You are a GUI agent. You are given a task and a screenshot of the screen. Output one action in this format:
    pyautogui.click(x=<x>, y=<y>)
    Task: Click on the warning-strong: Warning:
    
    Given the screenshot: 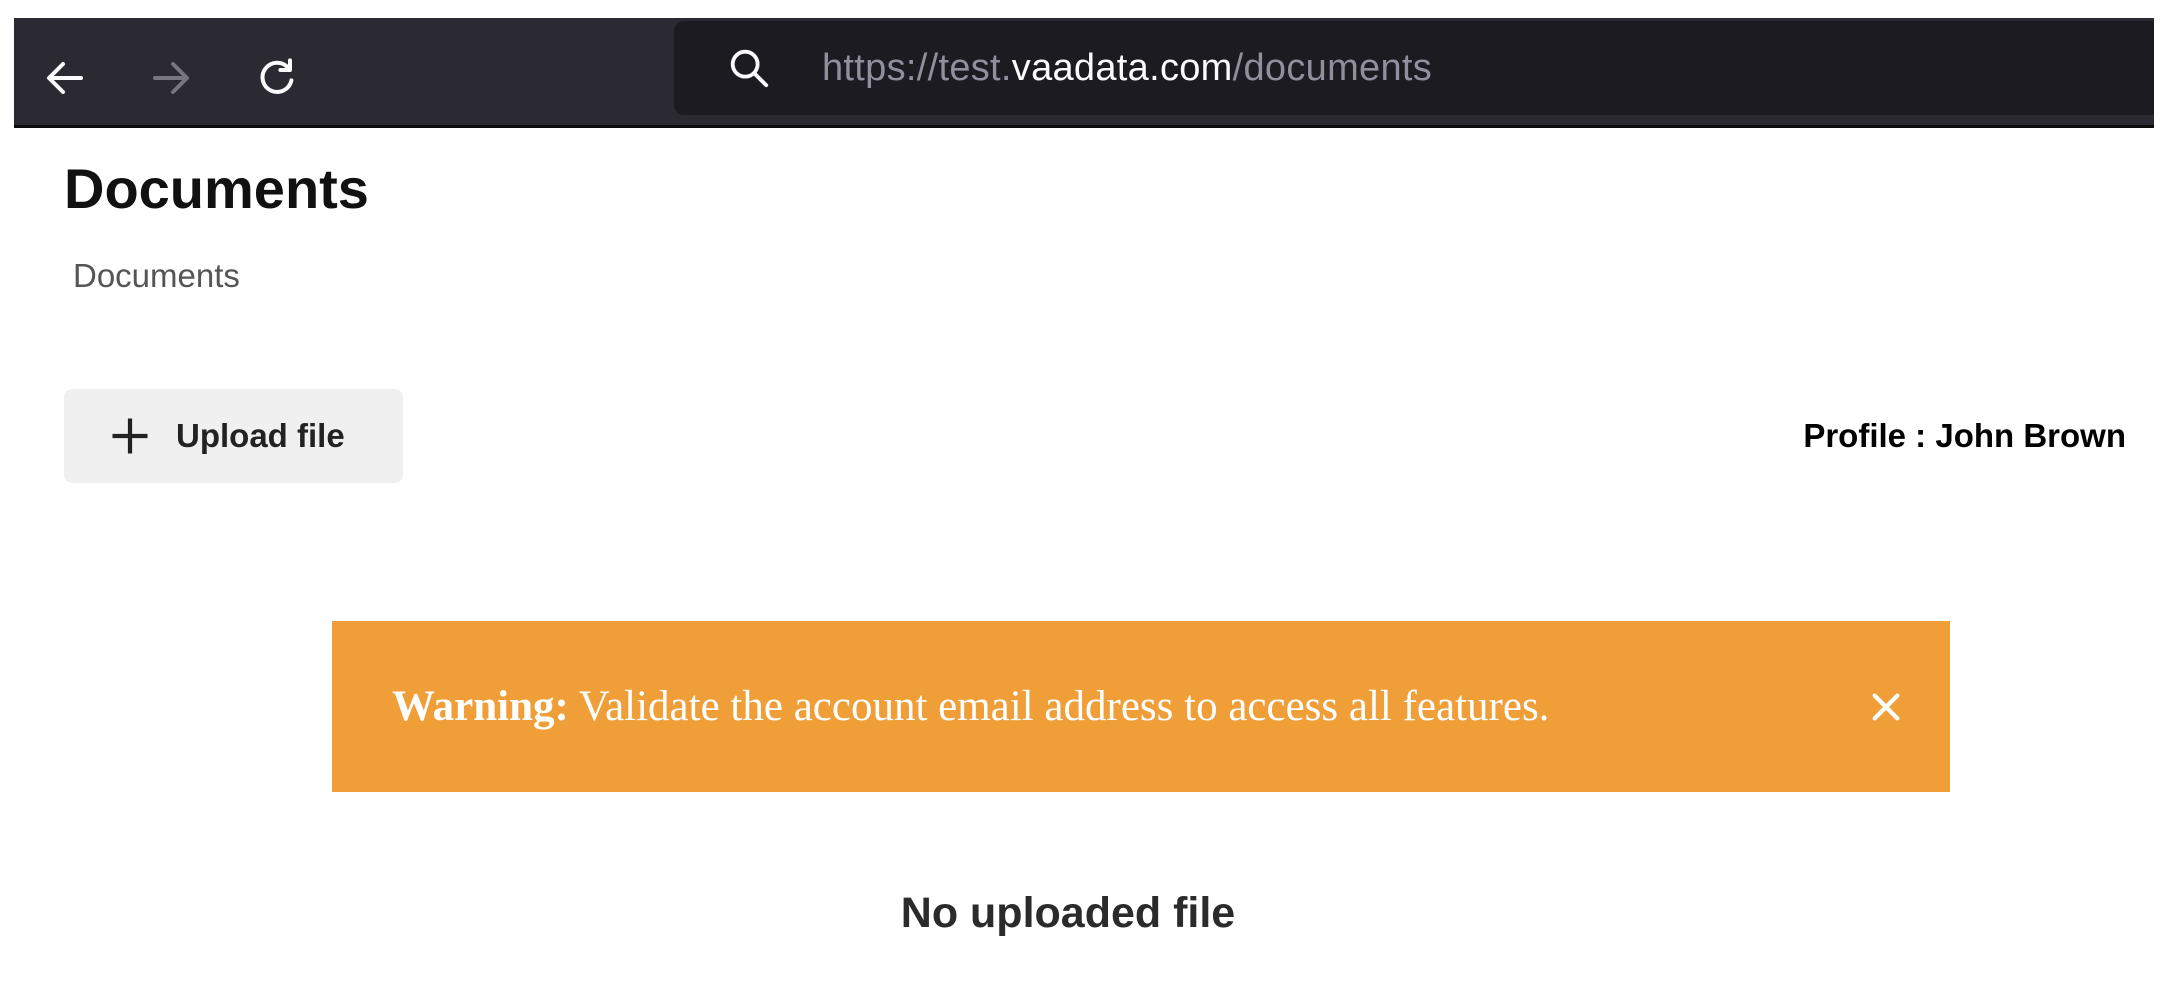 What is the action you would take?
    pyautogui.click(x=480, y=706)
    